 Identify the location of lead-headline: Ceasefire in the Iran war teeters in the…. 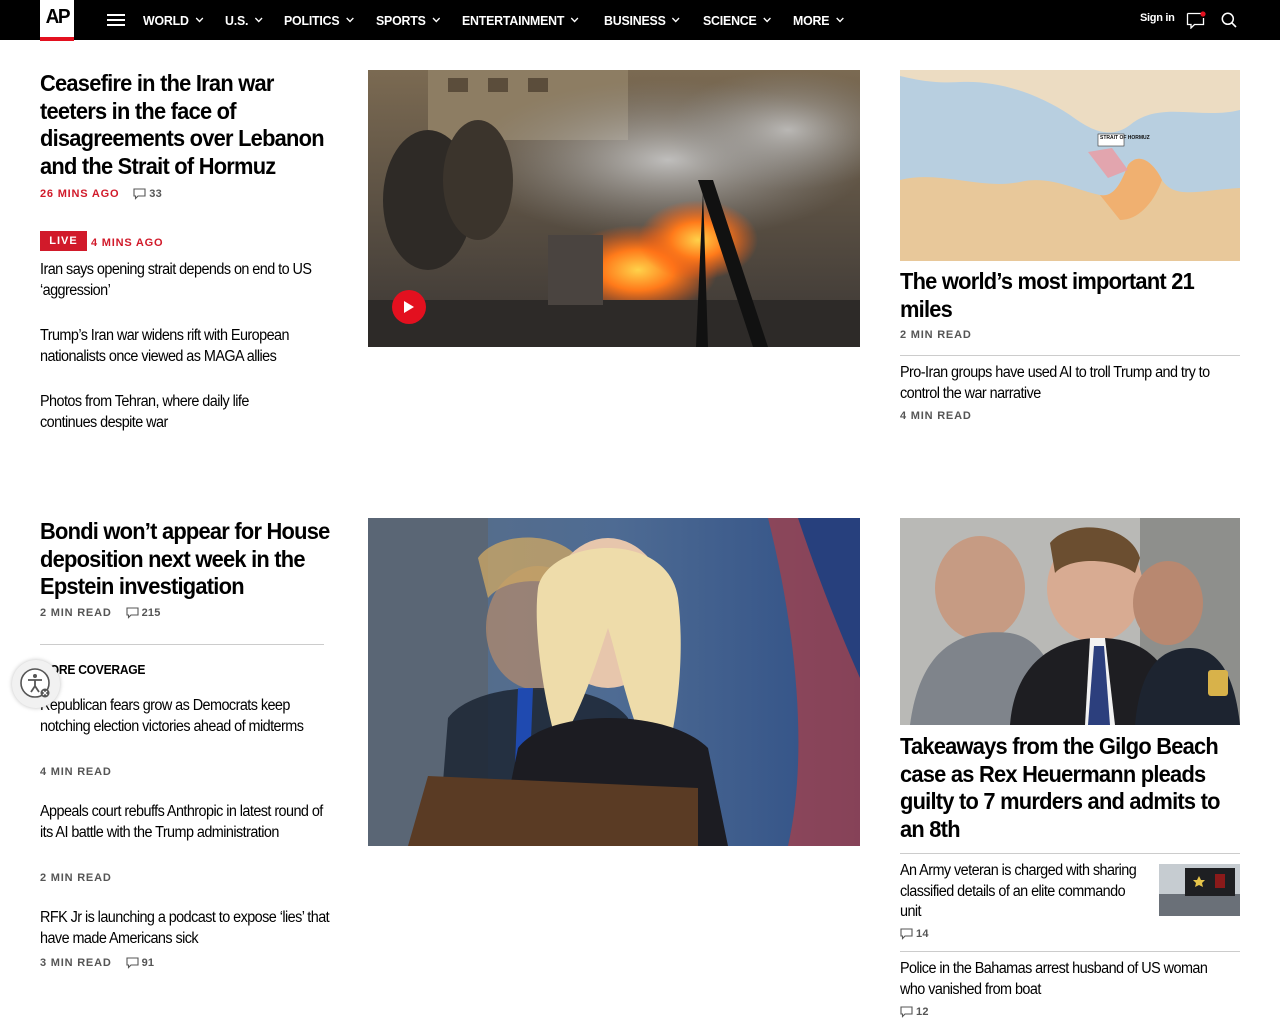
(187, 125).